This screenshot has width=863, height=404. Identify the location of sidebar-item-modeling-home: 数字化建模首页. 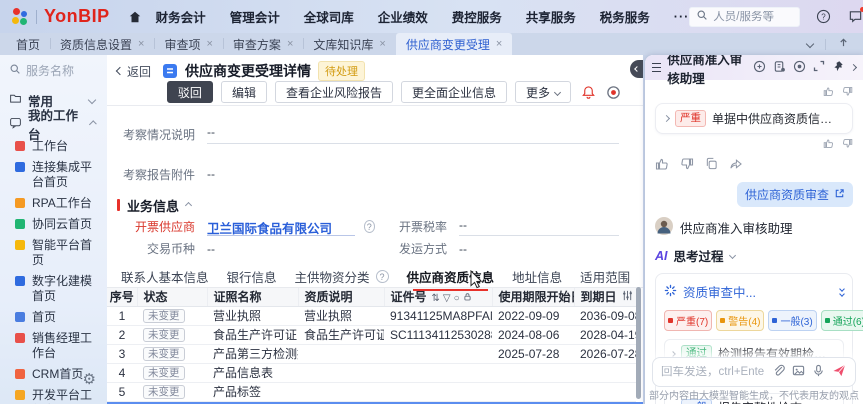
(58, 289).